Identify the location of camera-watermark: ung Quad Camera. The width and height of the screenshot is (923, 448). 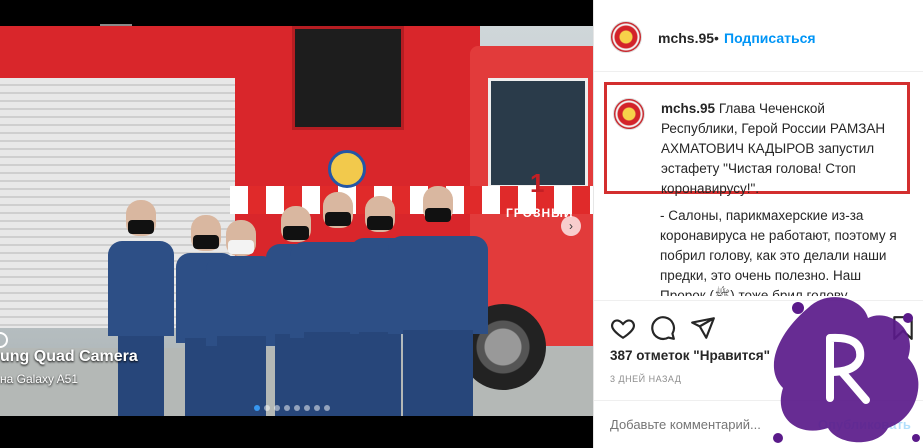
(69, 356).